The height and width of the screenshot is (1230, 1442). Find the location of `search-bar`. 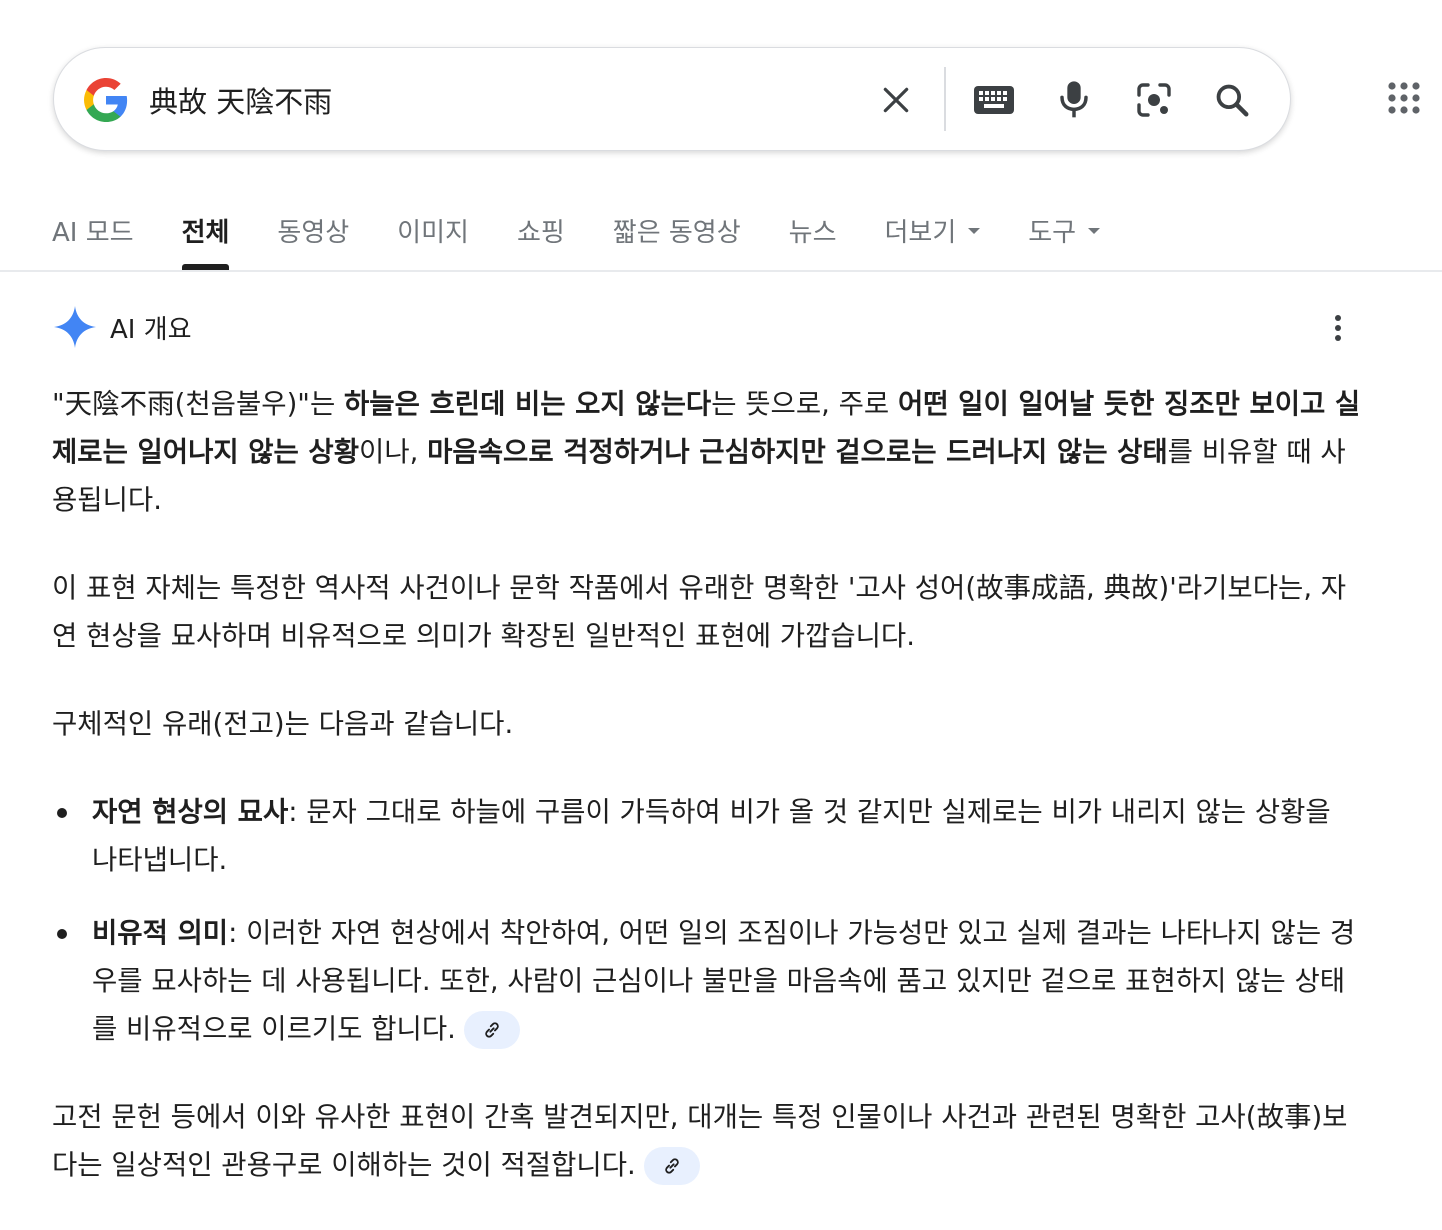

search-bar is located at coordinates (672, 99).